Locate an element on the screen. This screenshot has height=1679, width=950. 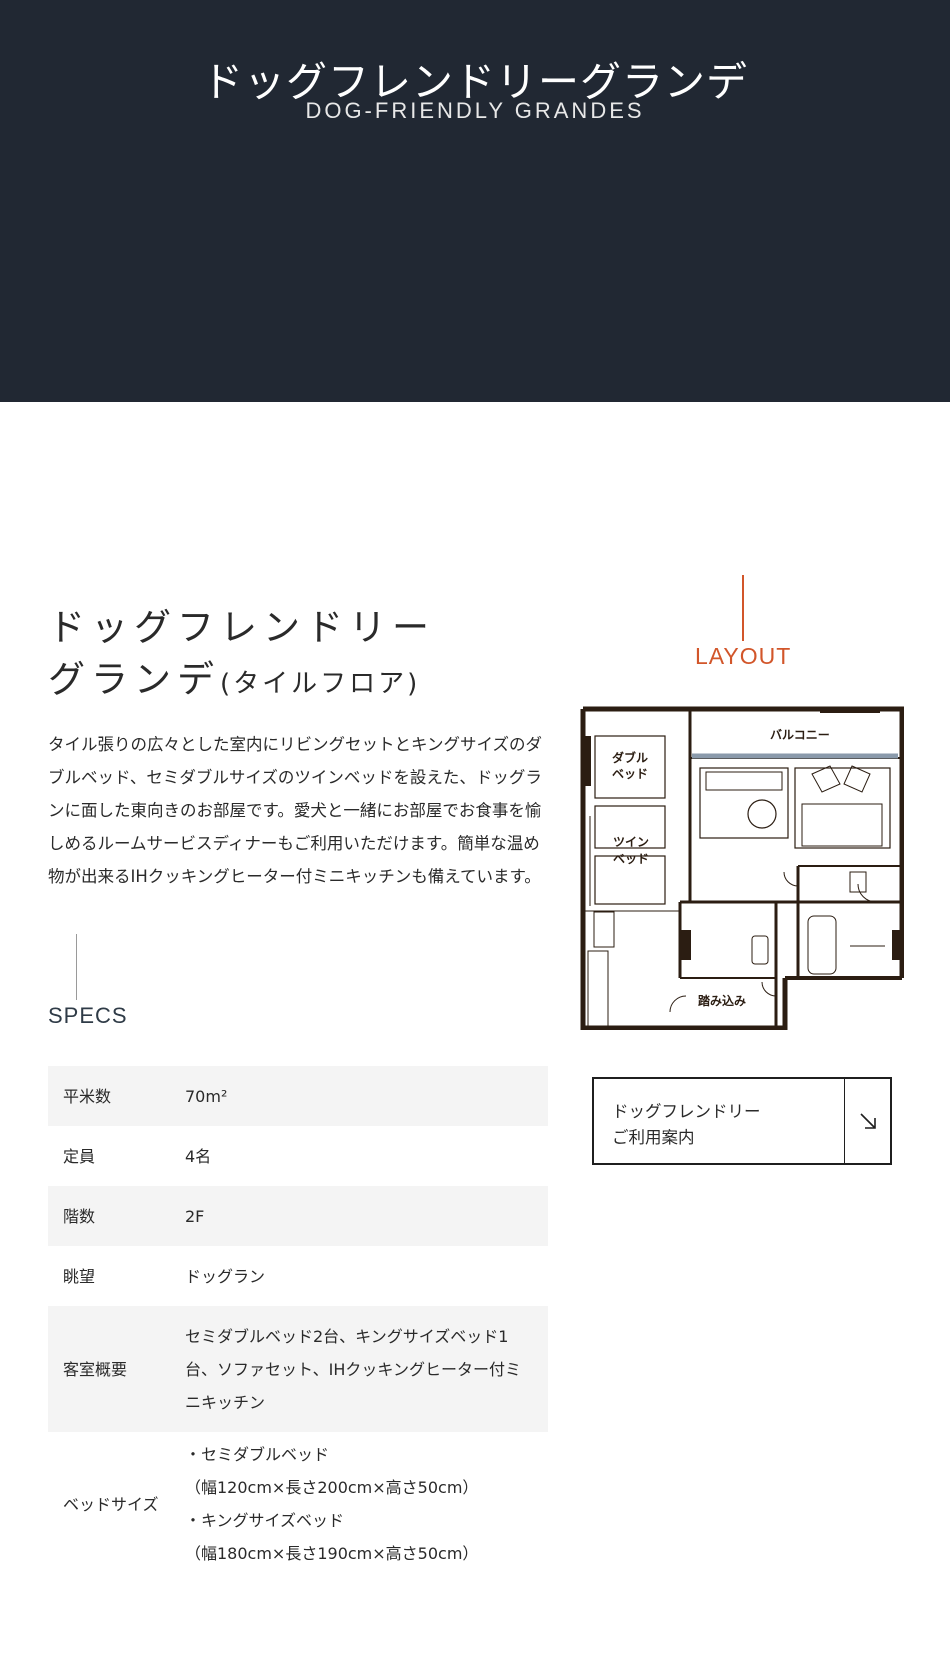
specs-divider is located at coordinates (76, 967).